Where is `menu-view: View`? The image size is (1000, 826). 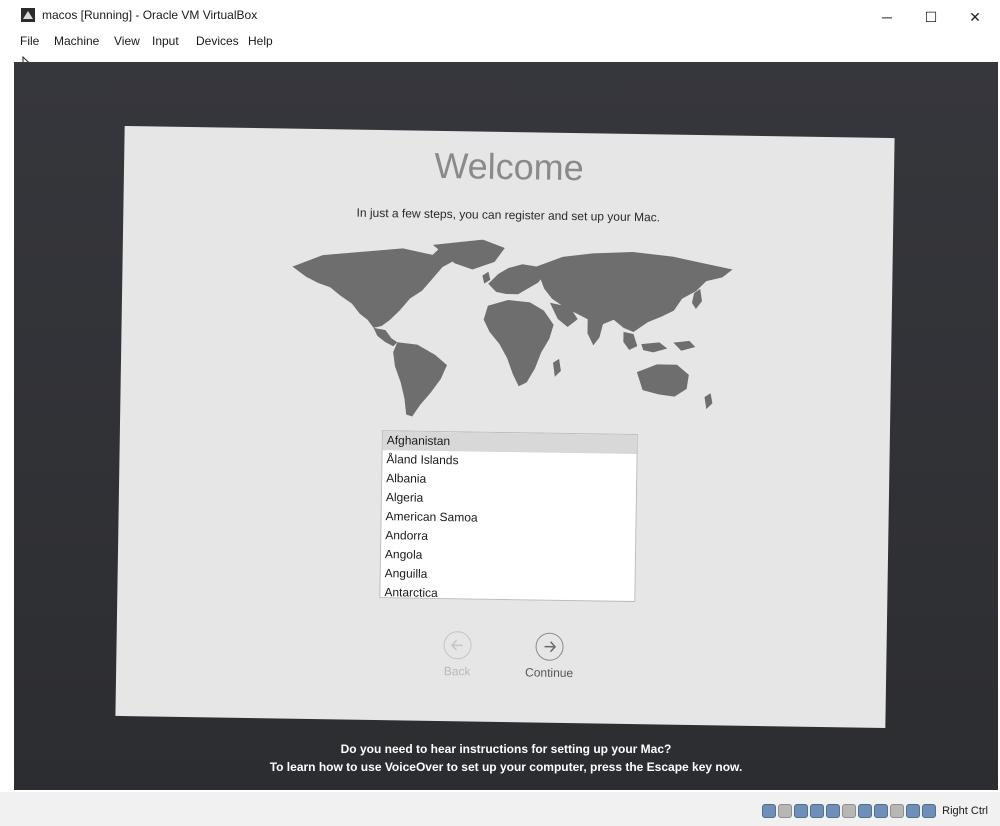 menu-view: View is located at coordinates (127, 41).